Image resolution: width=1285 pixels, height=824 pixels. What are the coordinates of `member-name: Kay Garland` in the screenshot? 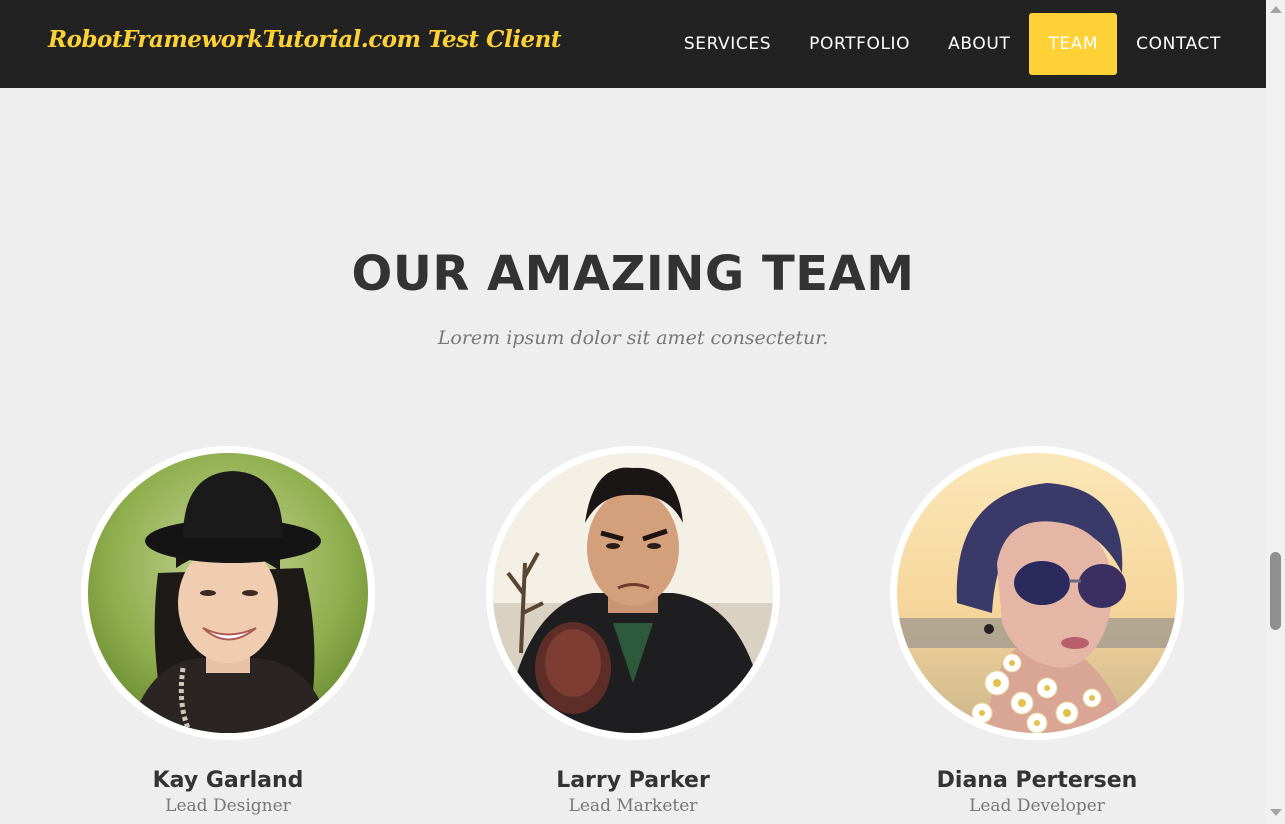 It's located at (228, 780).